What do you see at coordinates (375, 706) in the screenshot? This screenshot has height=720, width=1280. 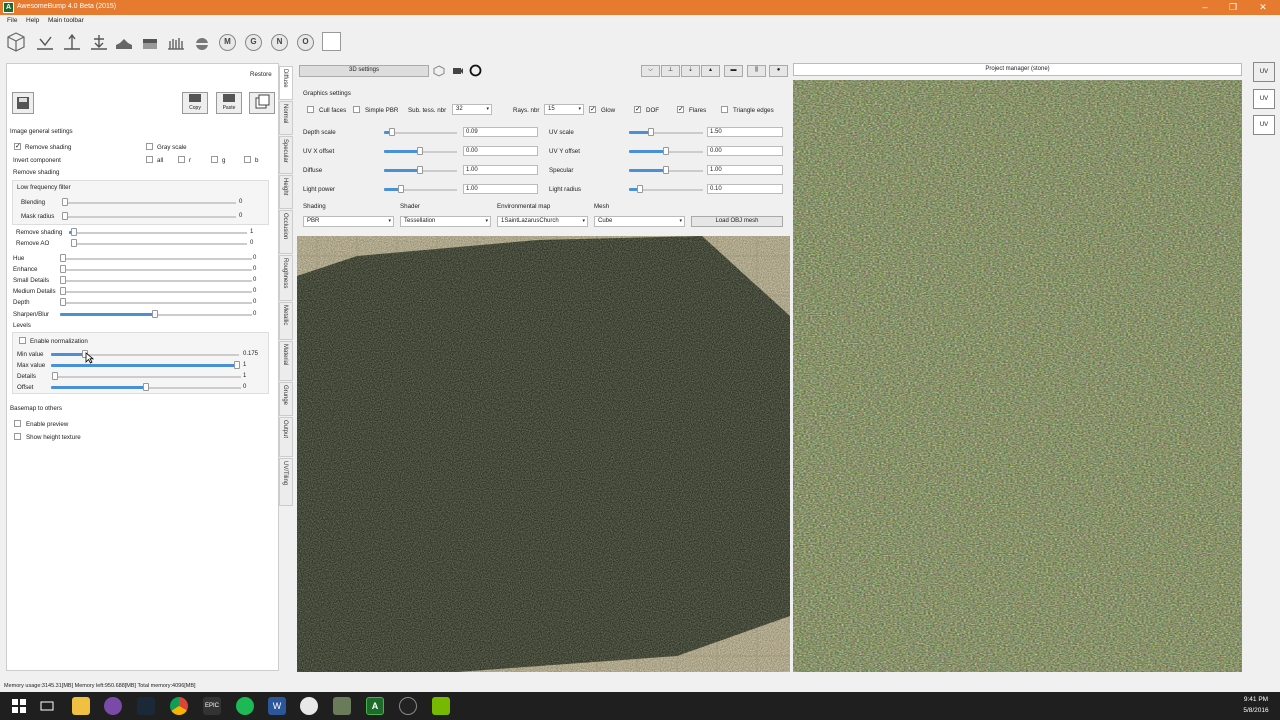 I see `awesomebump-taskbar-icon: A` at bounding box center [375, 706].